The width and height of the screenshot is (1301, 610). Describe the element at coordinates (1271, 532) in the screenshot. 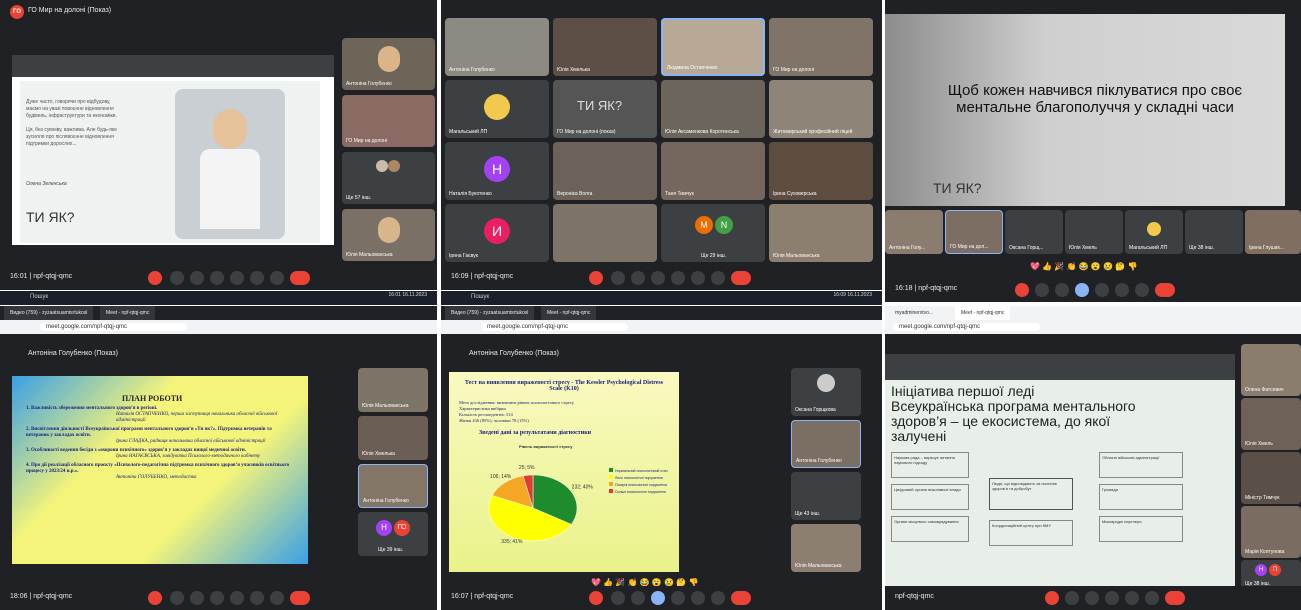

I see `participant-tile: Марія Колтунова` at that location.